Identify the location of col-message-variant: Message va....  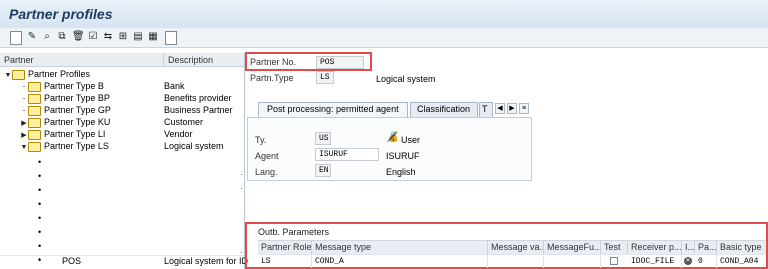
(516, 247).